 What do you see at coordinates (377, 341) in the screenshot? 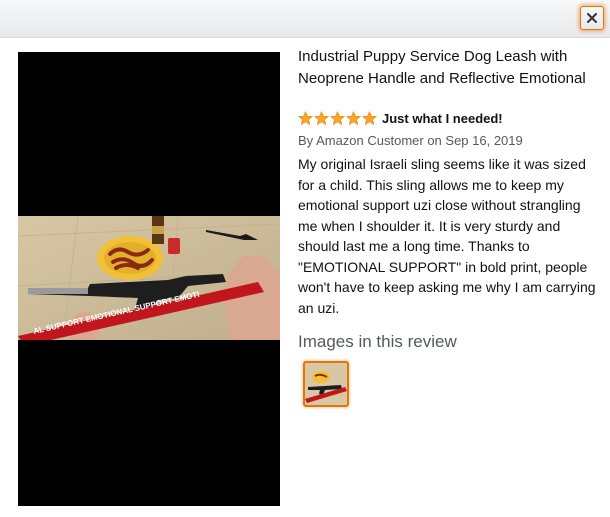
I see `images-heading: Images in this review` at bounding box center [377, 341].